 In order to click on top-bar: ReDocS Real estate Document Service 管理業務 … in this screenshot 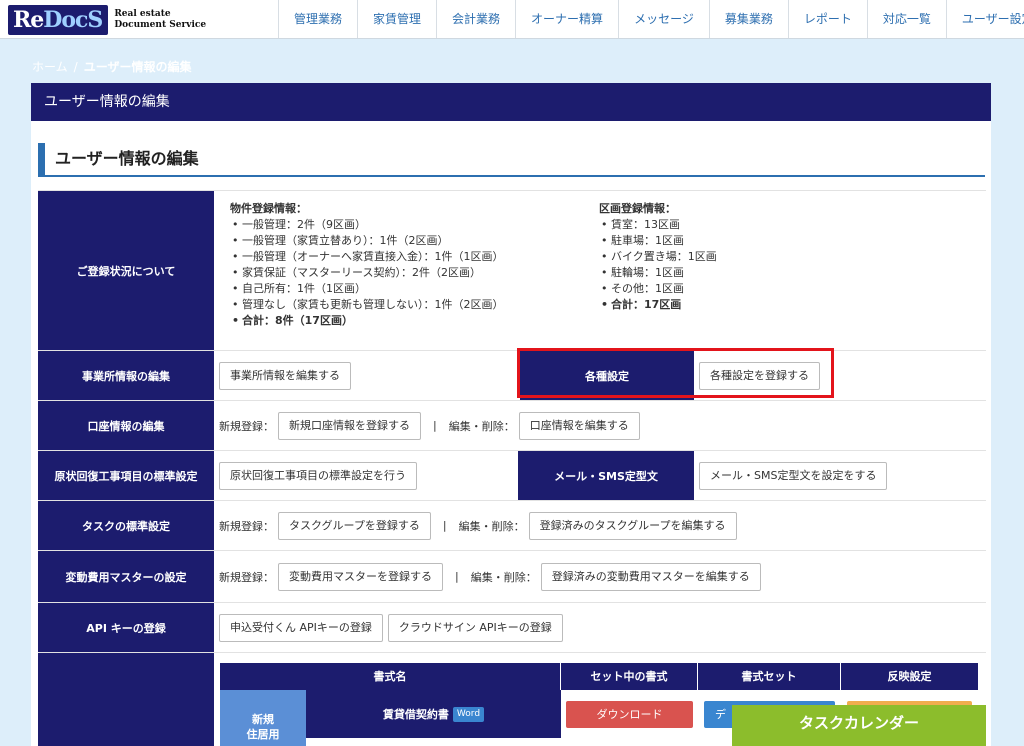, I will do `click(512, 19)`.